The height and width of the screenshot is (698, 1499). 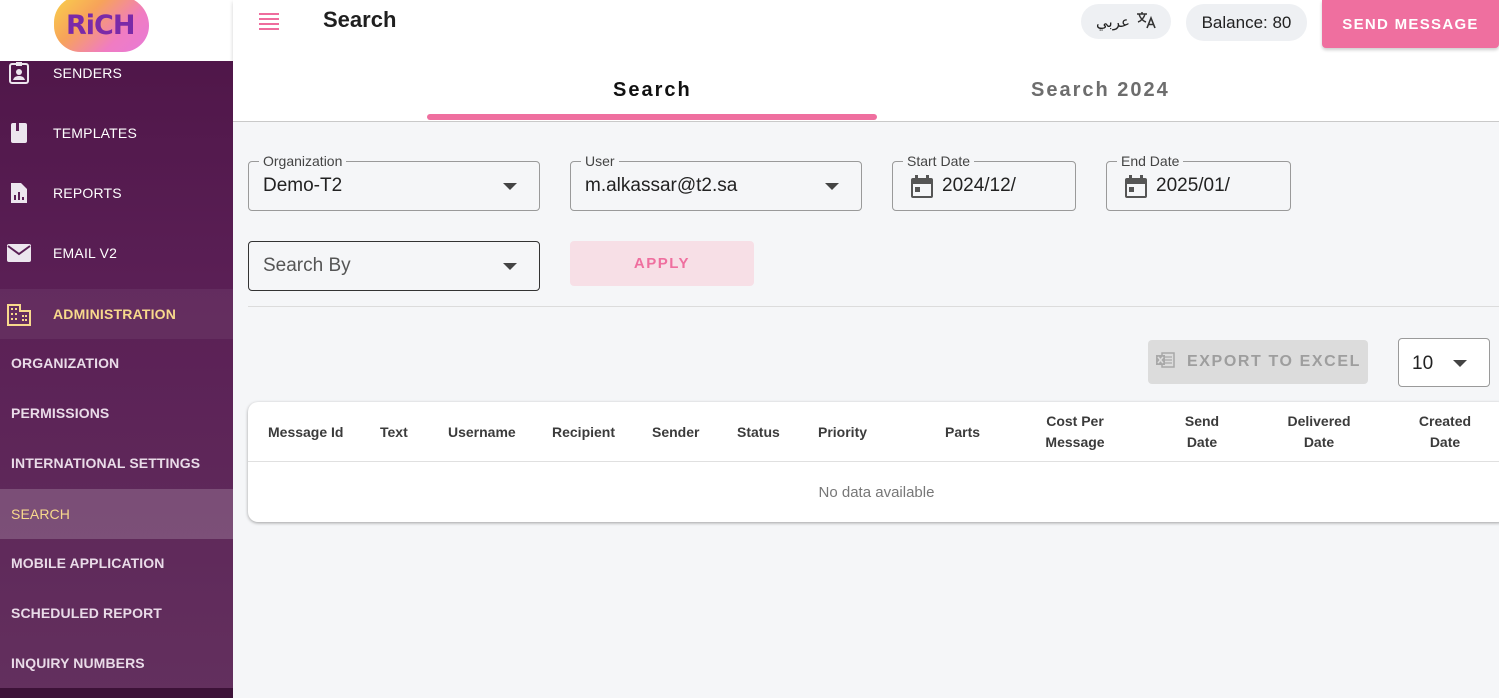 I want to click on end-date-field: End Date 2025/01/, so click(x=1198, y=182).